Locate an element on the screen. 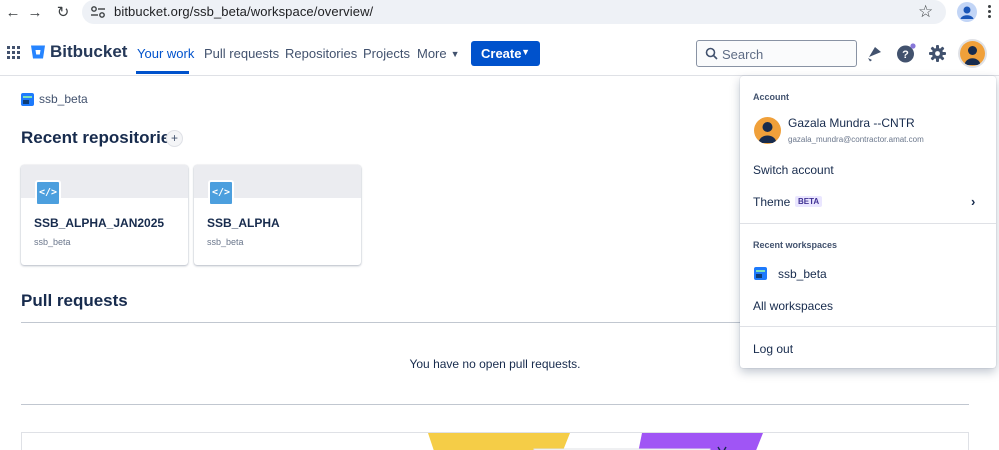  reload-icon: ↻ is located at coordinates (63, 13).